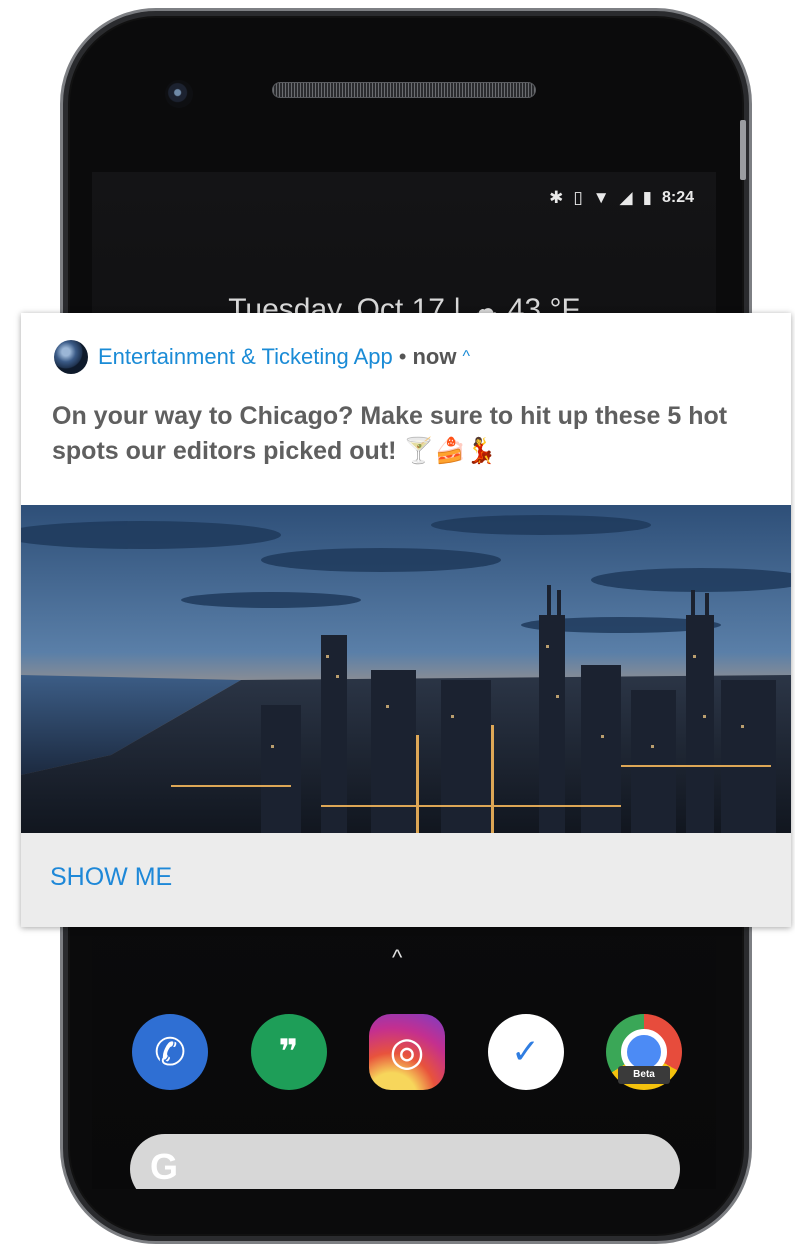 The height and width of the screenshot is (1244, 795). I want to click on status-bar: ✱ ▯ ▼ ◢ ▮ 8:24, so click(404, 198).